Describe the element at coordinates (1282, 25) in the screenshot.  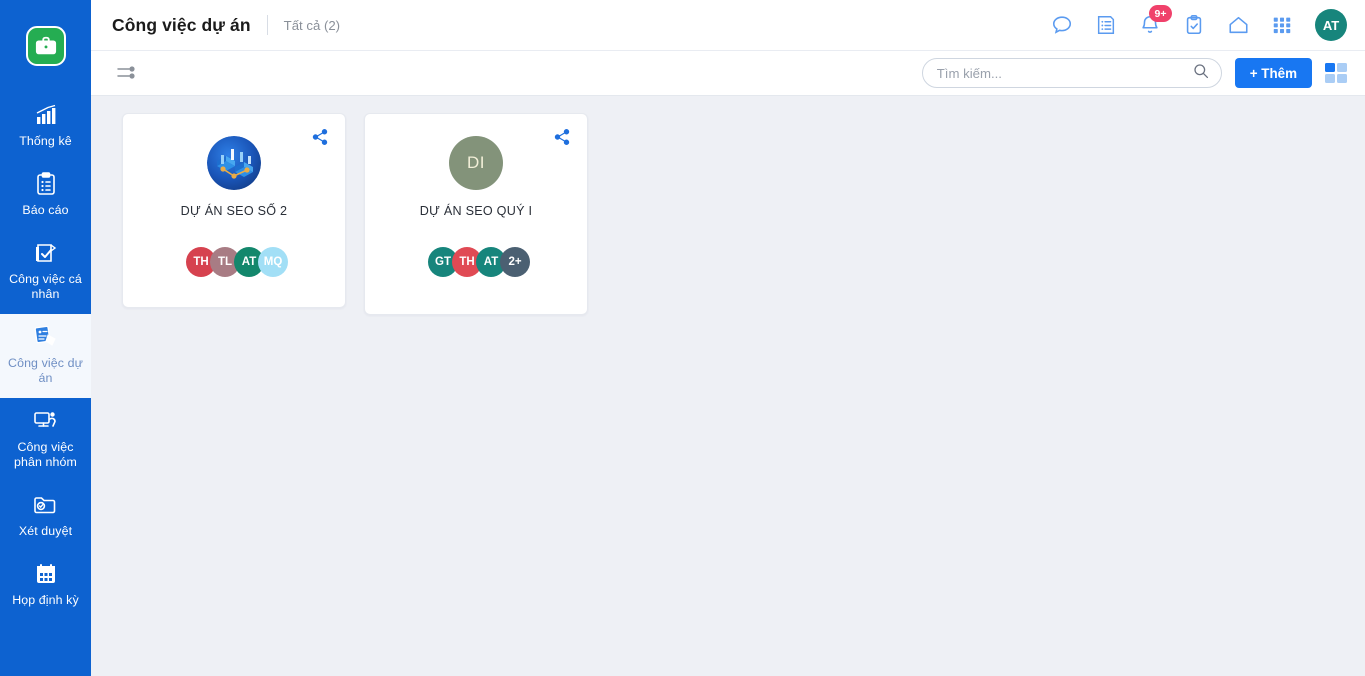
I see `apps-grid-icon` at that location.